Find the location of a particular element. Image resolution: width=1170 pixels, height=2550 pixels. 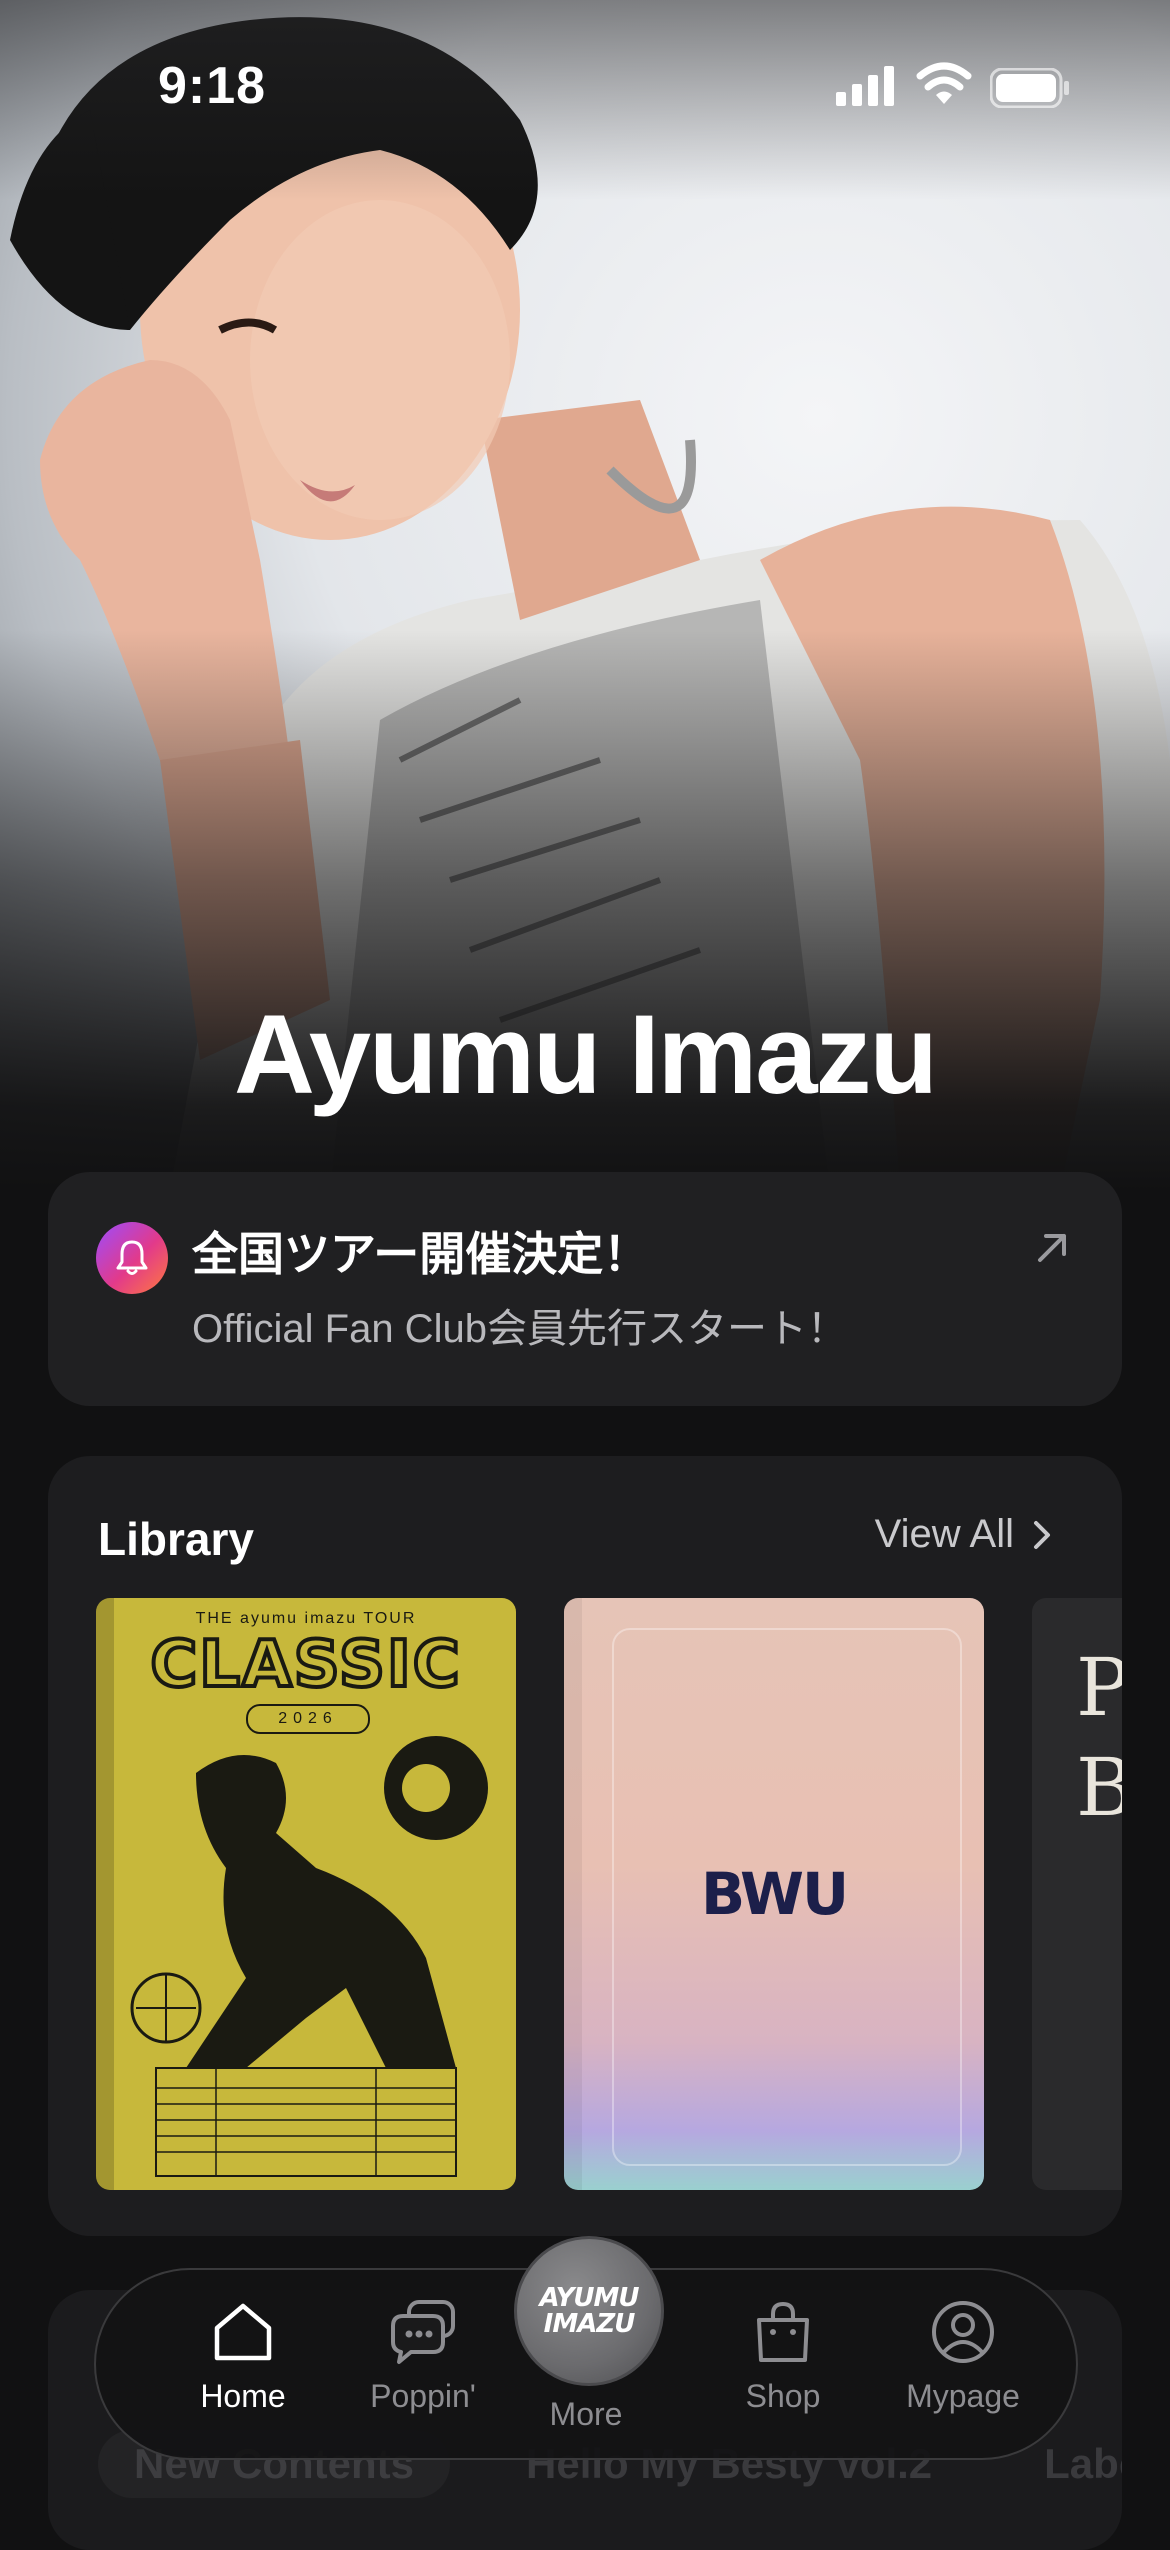

cellular-signal-icon is located at coordinates (865, 86).